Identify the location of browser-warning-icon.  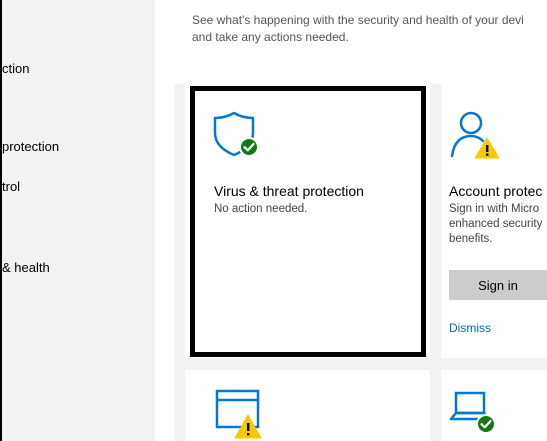
(238, 414).